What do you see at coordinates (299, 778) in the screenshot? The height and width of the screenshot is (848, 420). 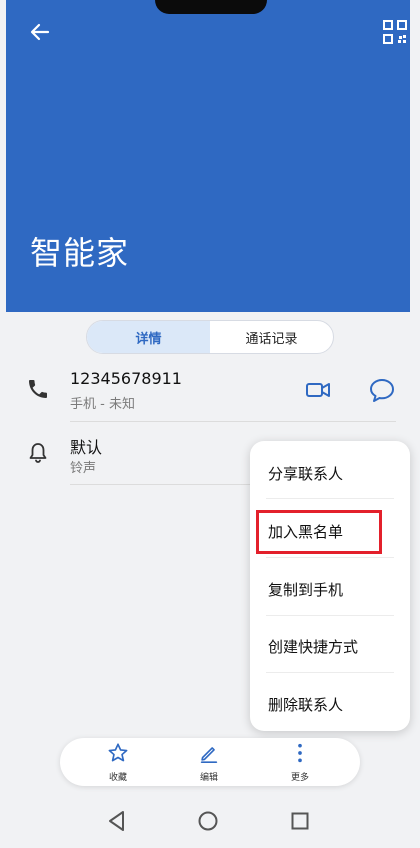 I see `more-label: 更多` at bounding box center [299, 778].